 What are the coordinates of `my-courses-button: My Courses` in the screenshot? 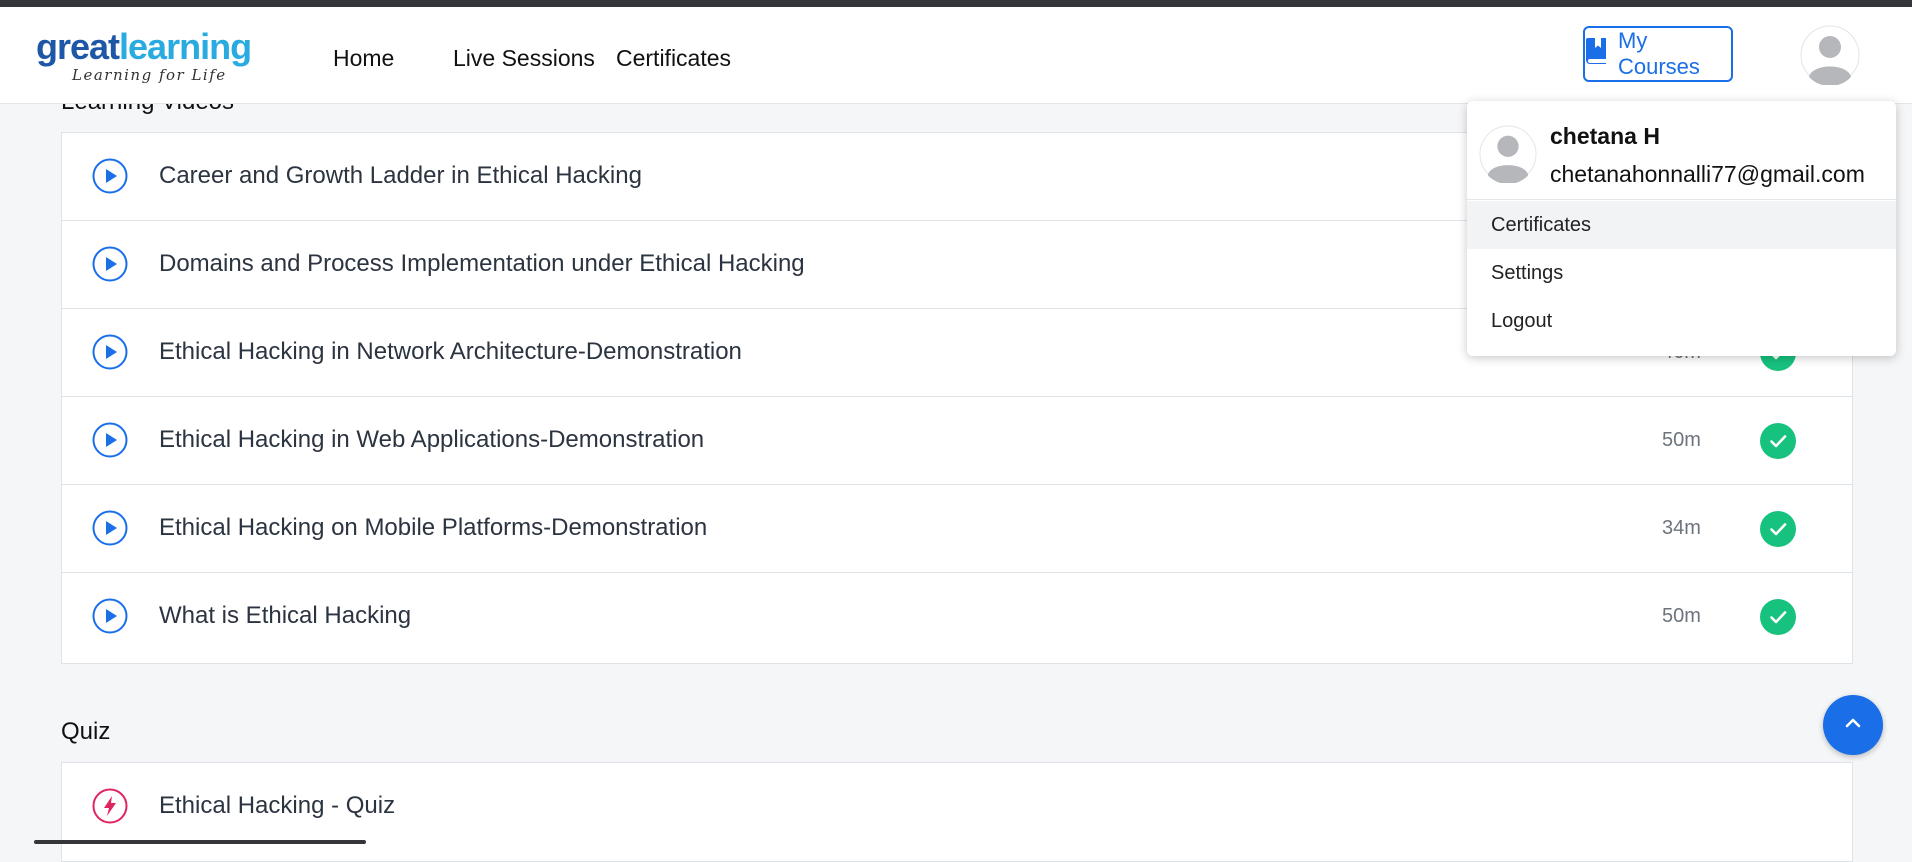 It's located at (1658, 54).